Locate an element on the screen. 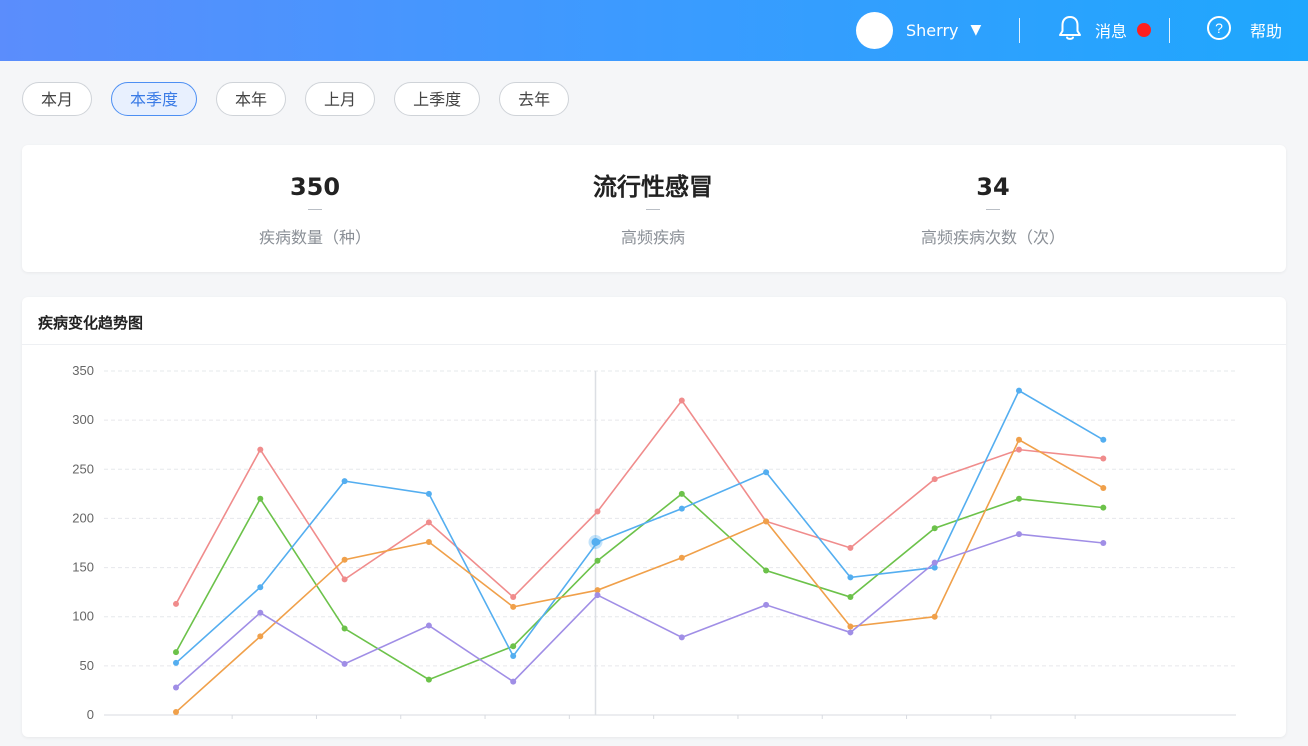  y-tick-label: 150 is located at coordinates (83, 567).